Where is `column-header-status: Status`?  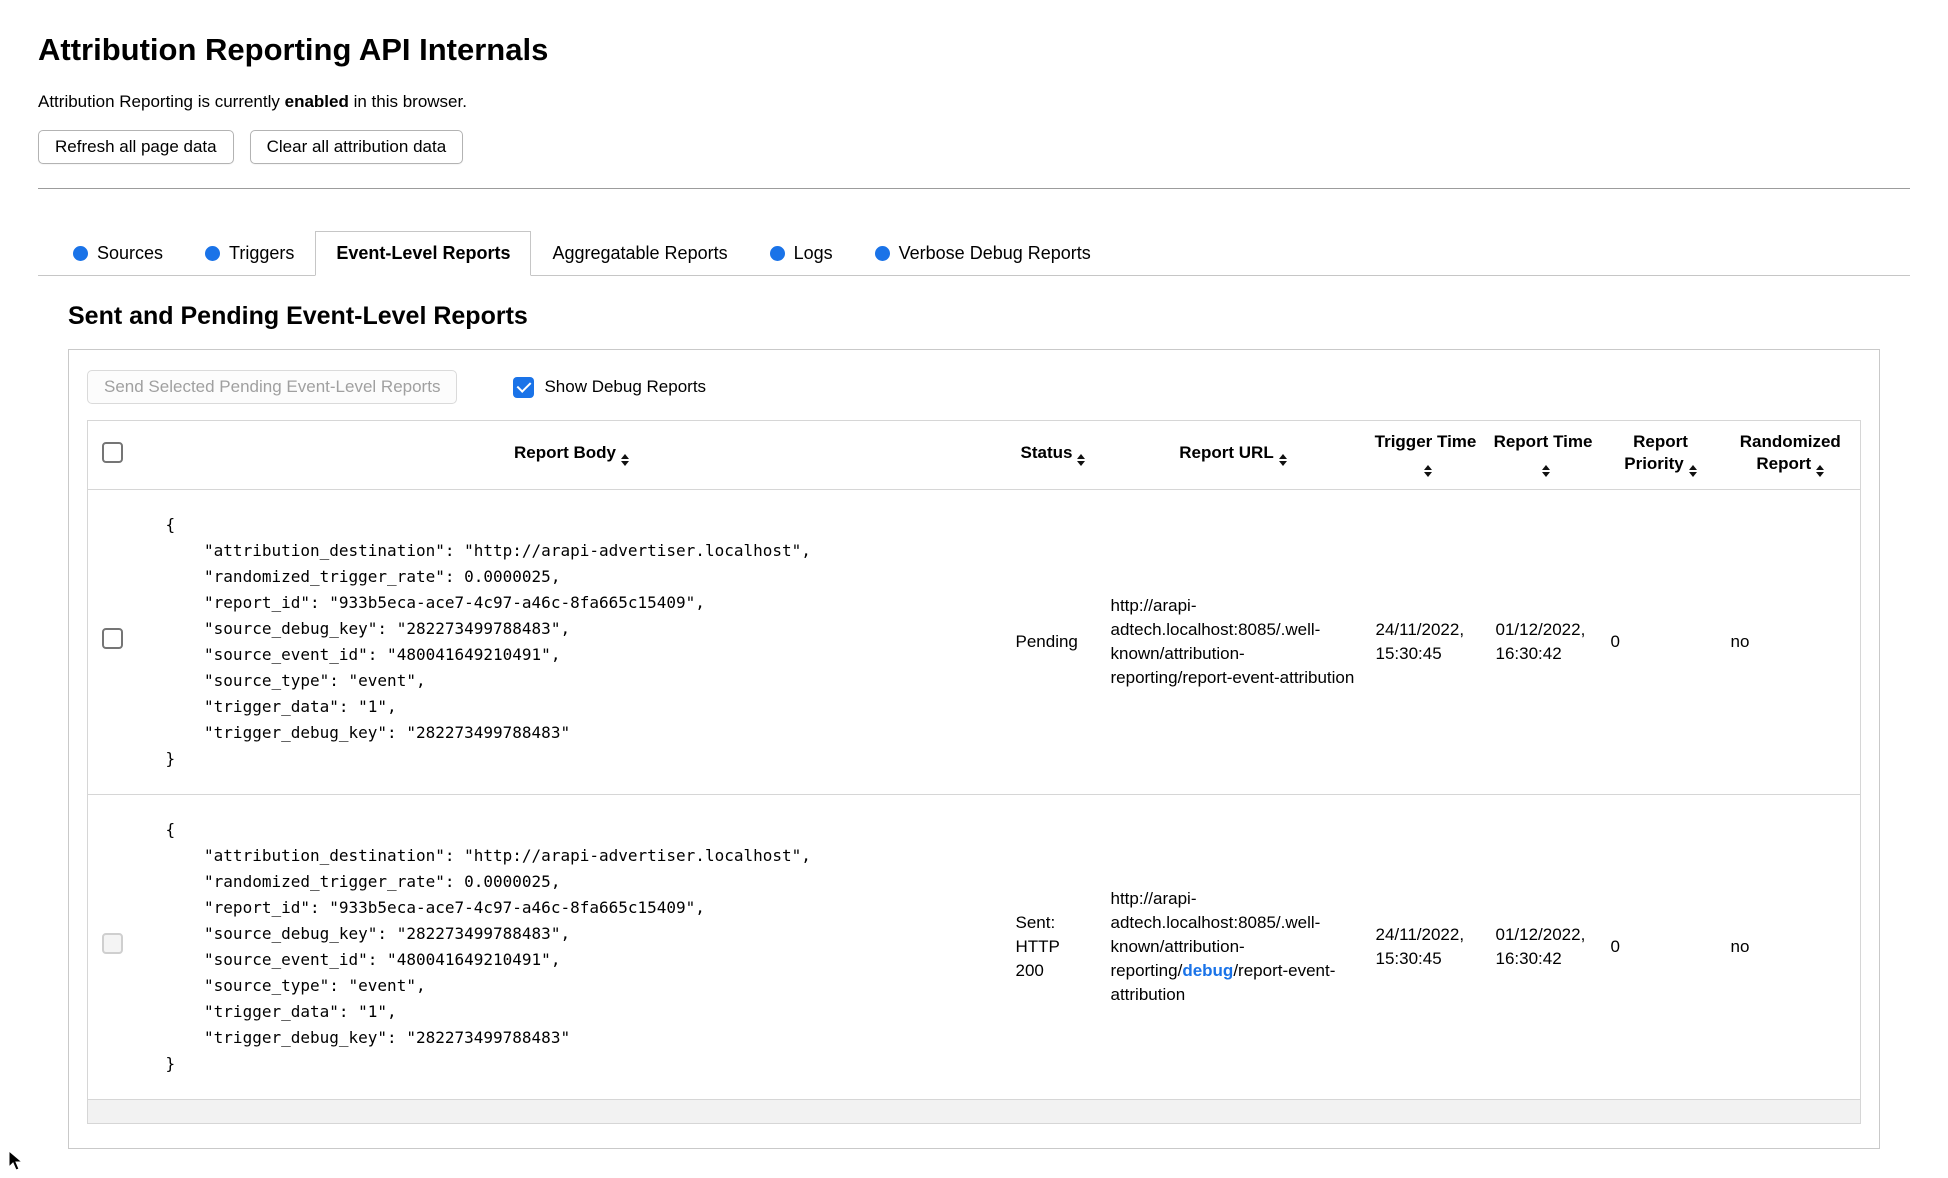 column-header-status: Status is located at coordinates (1053, 455).